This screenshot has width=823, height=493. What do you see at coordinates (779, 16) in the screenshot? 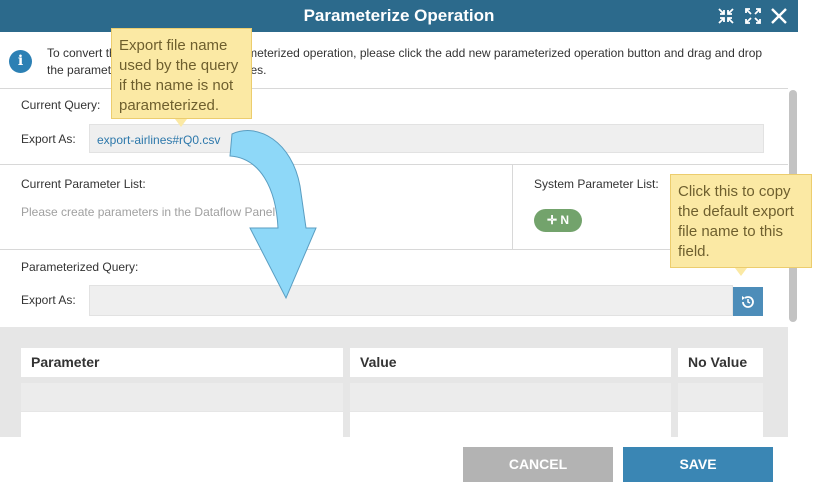
I see `close-icon` at bounding box center [779, 16].